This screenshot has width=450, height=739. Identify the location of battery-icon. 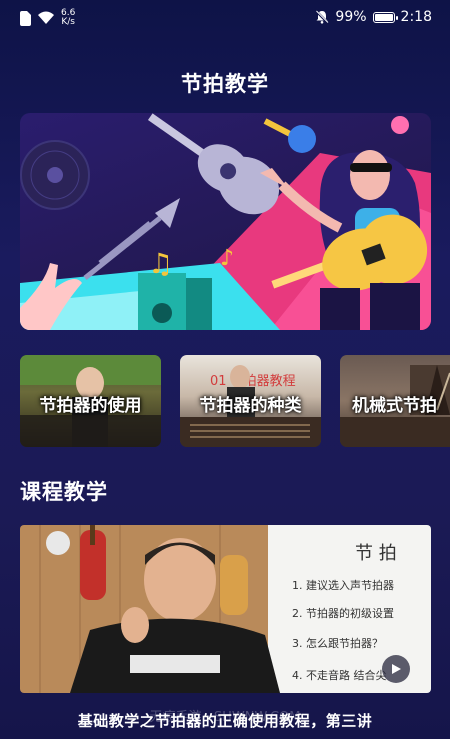
(385, 17).